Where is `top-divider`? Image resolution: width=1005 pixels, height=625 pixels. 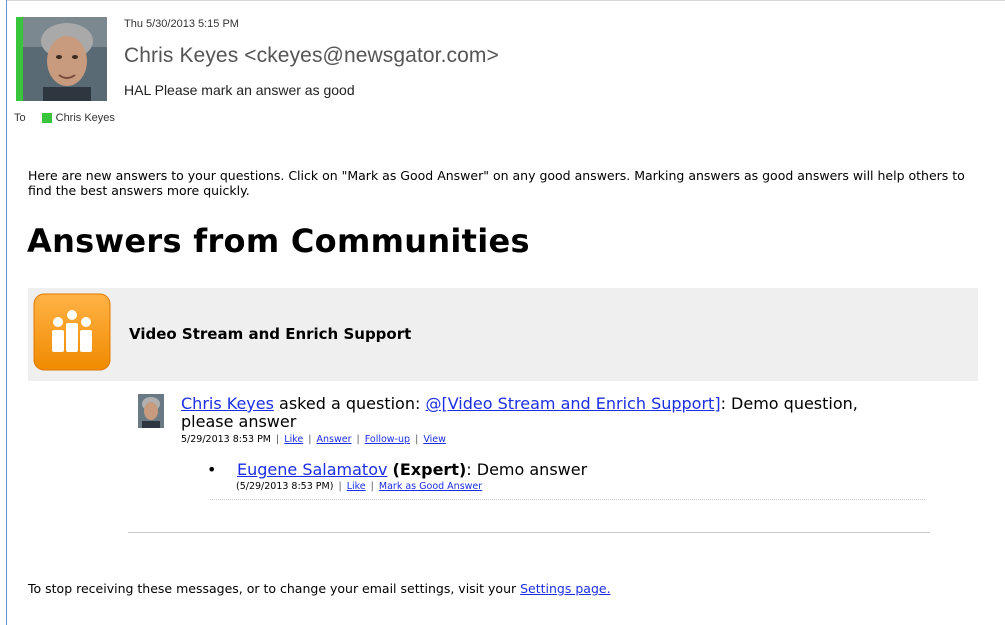 top-divider is located at coordinates (505, 0).